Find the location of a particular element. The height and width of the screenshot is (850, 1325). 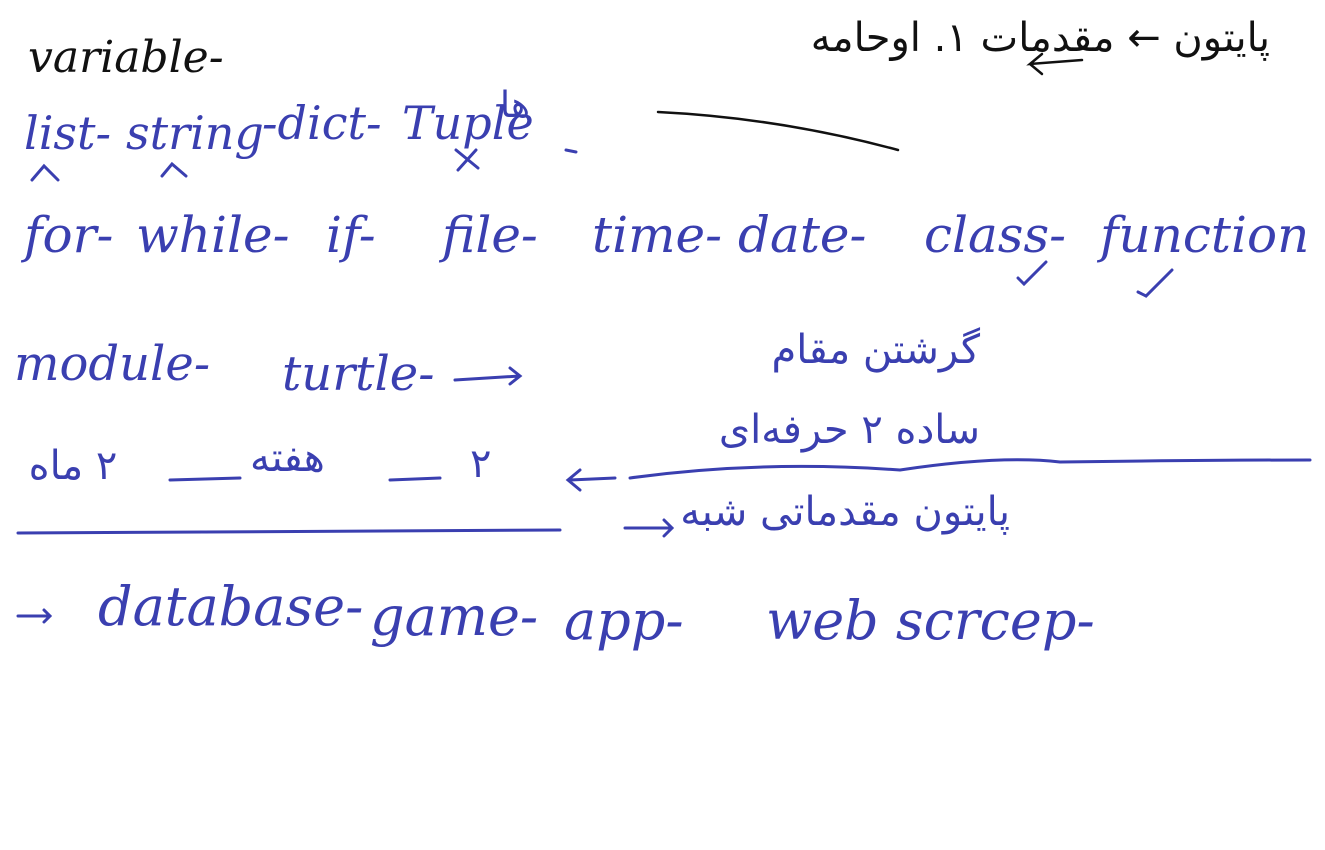

check-class is located at coordinates (1032, 273).